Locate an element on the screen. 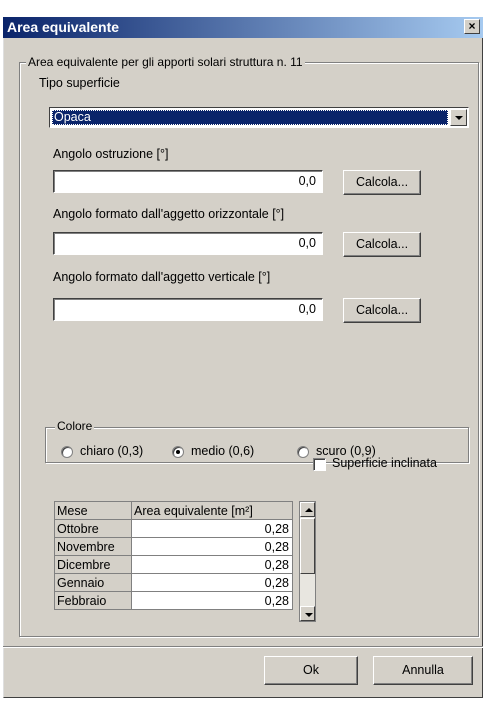  table-row: Gennaio 0,28 is located at coordinates (173, 582).